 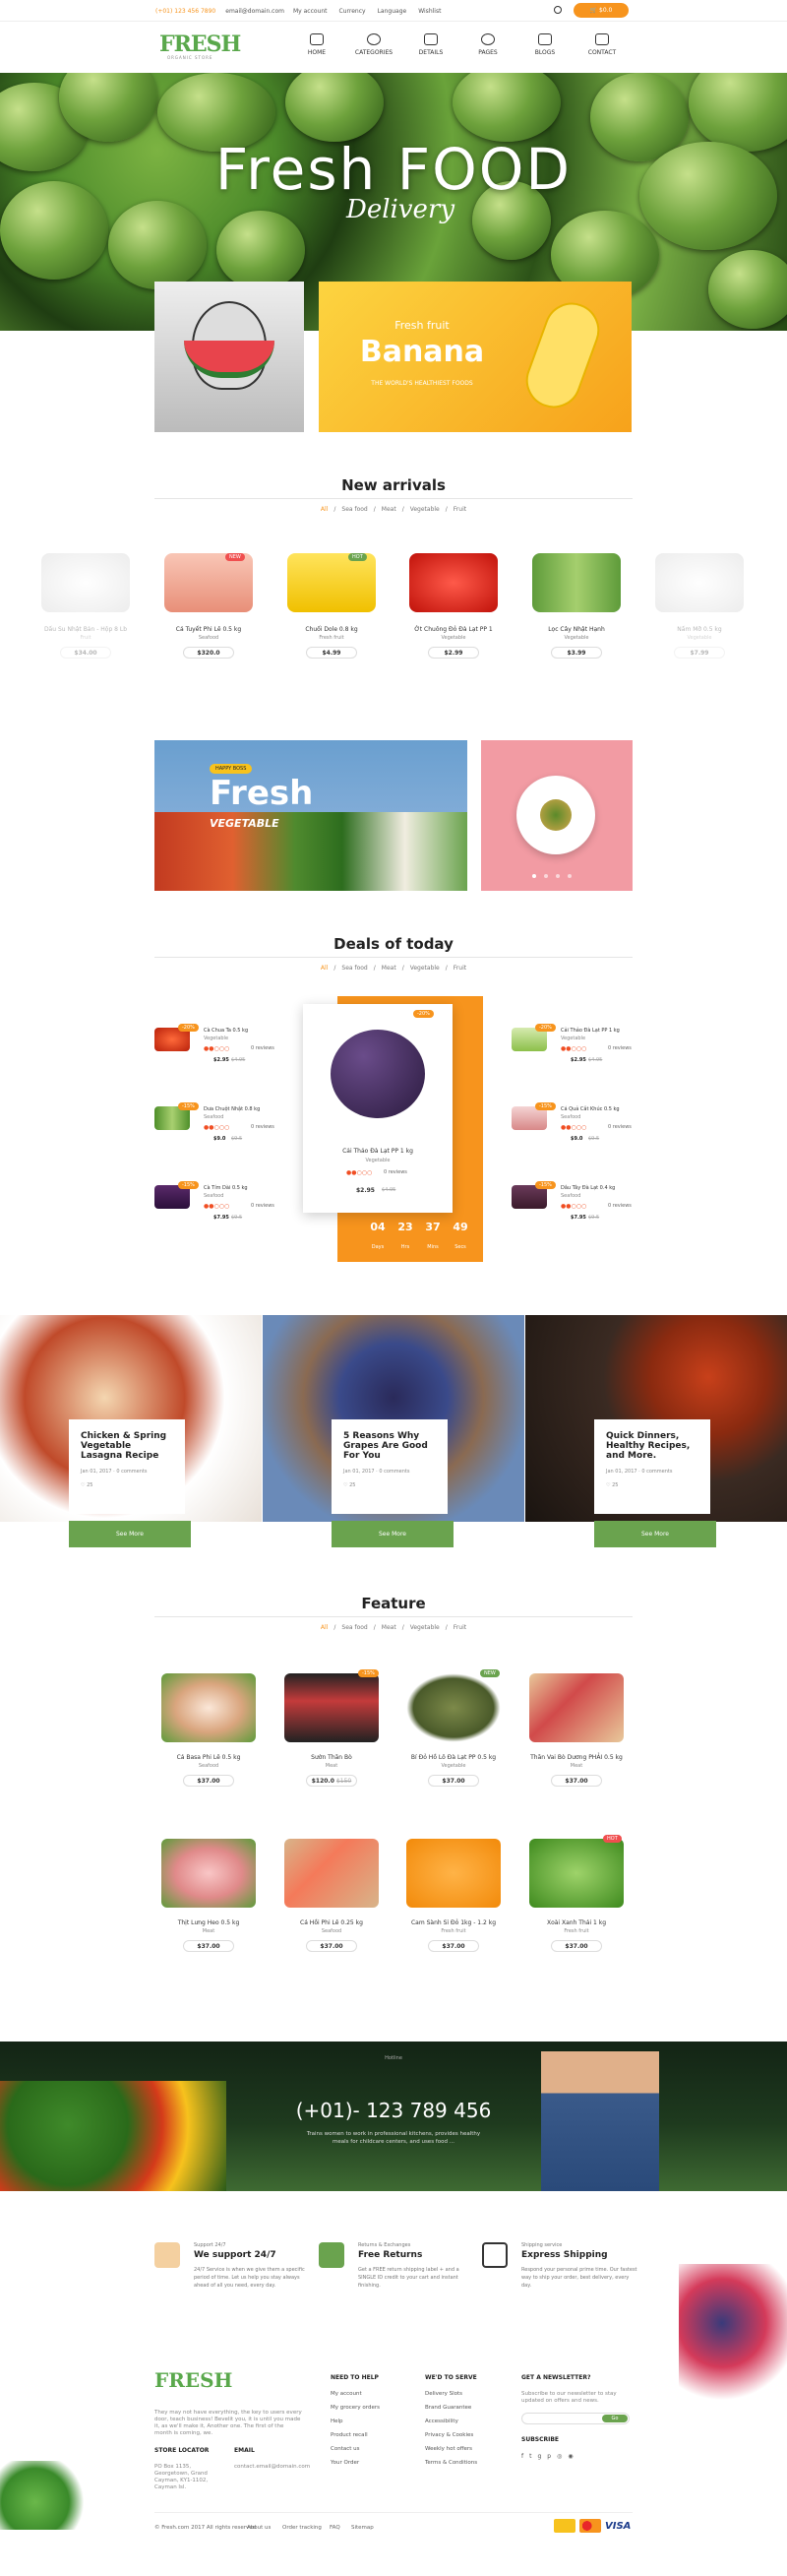 I want to click on nav-home: HOME, so click(x=316, y=44).